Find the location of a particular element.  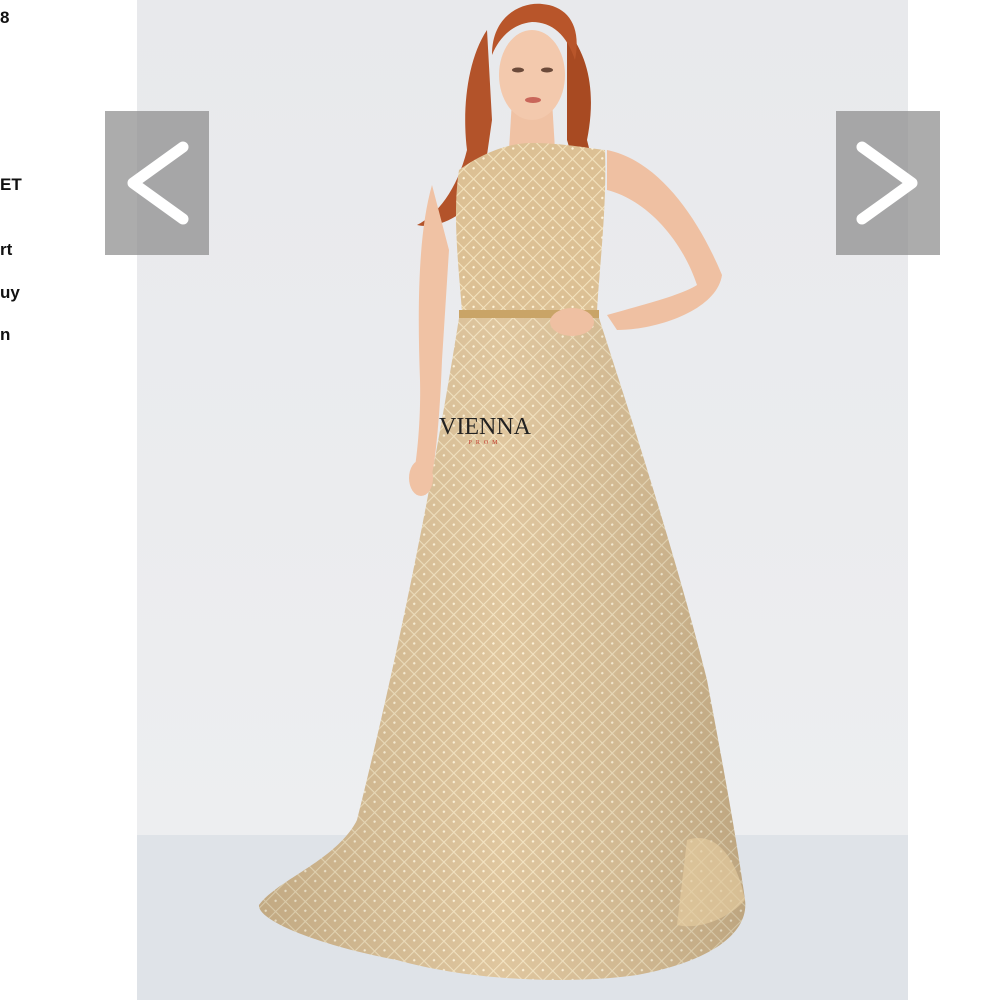

brand-watermark: VIENNA PROM is located at coordinates (485, 430).